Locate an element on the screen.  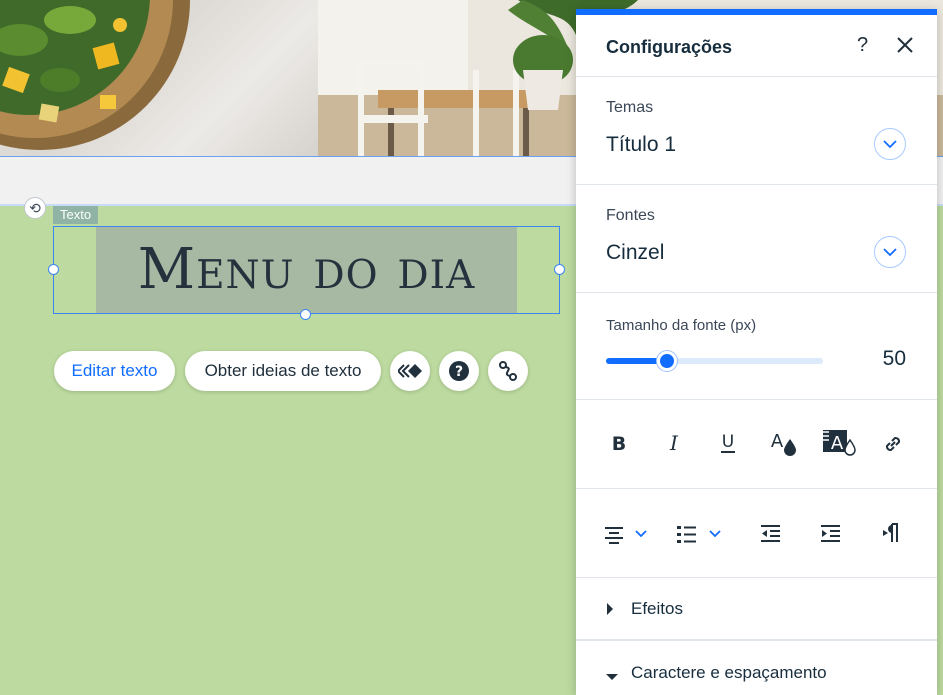
connect-button is located at coordinates (508, 371).